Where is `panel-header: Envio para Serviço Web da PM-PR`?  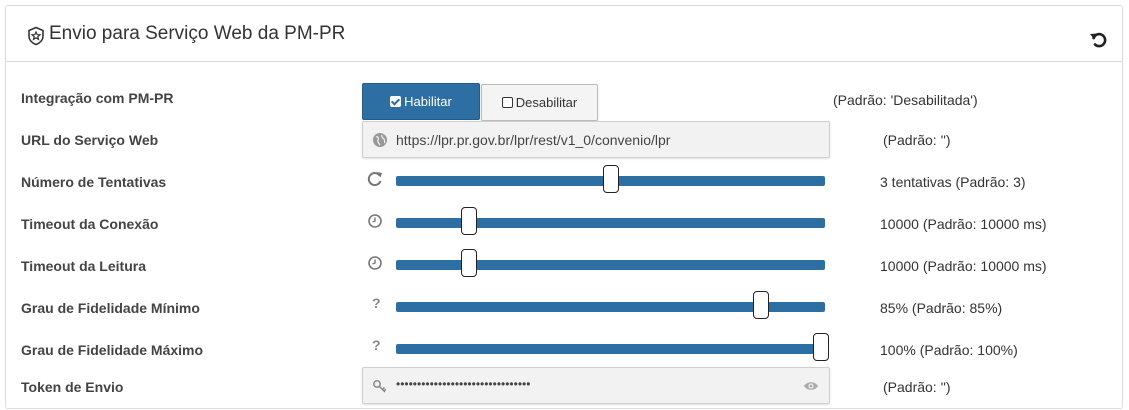
panel-header: Envio para Serviço Web da PM-PR is located at coordinates (564, 34).